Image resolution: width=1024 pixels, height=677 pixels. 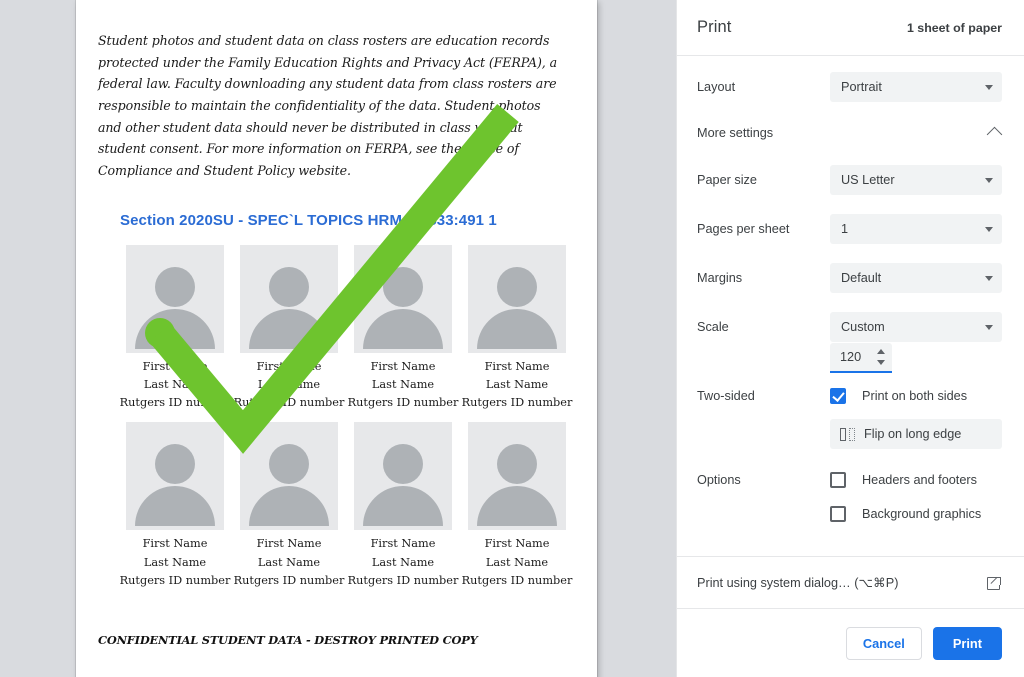 What do you see at coordinates (921, 514) in the screenshot?
I see `background-graphics-label: Background graphics` at bounding box center [921, 514].